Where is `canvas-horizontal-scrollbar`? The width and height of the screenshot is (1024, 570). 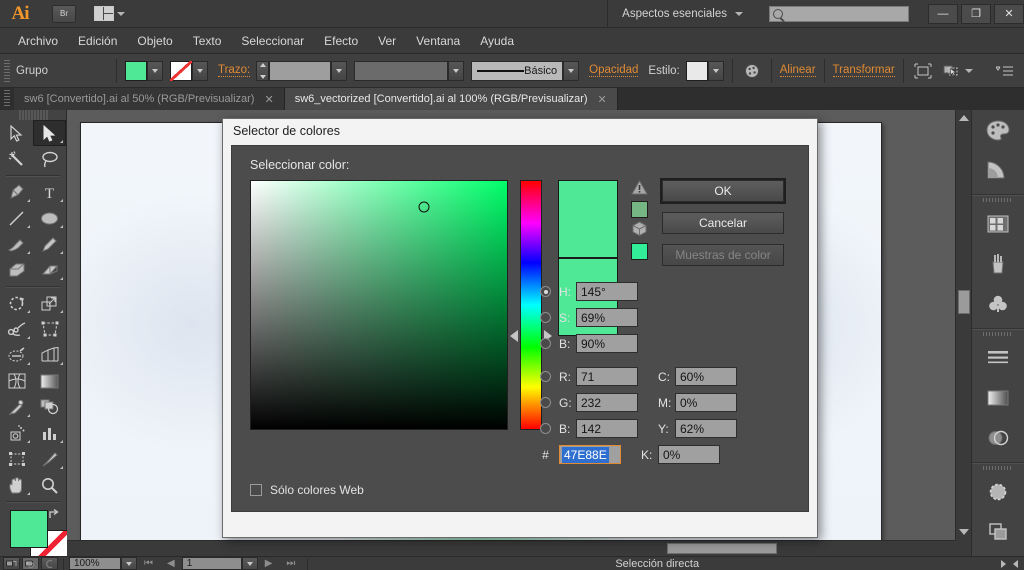 canvas-horizontal-scrollbar is located at coordinates (511, 548).